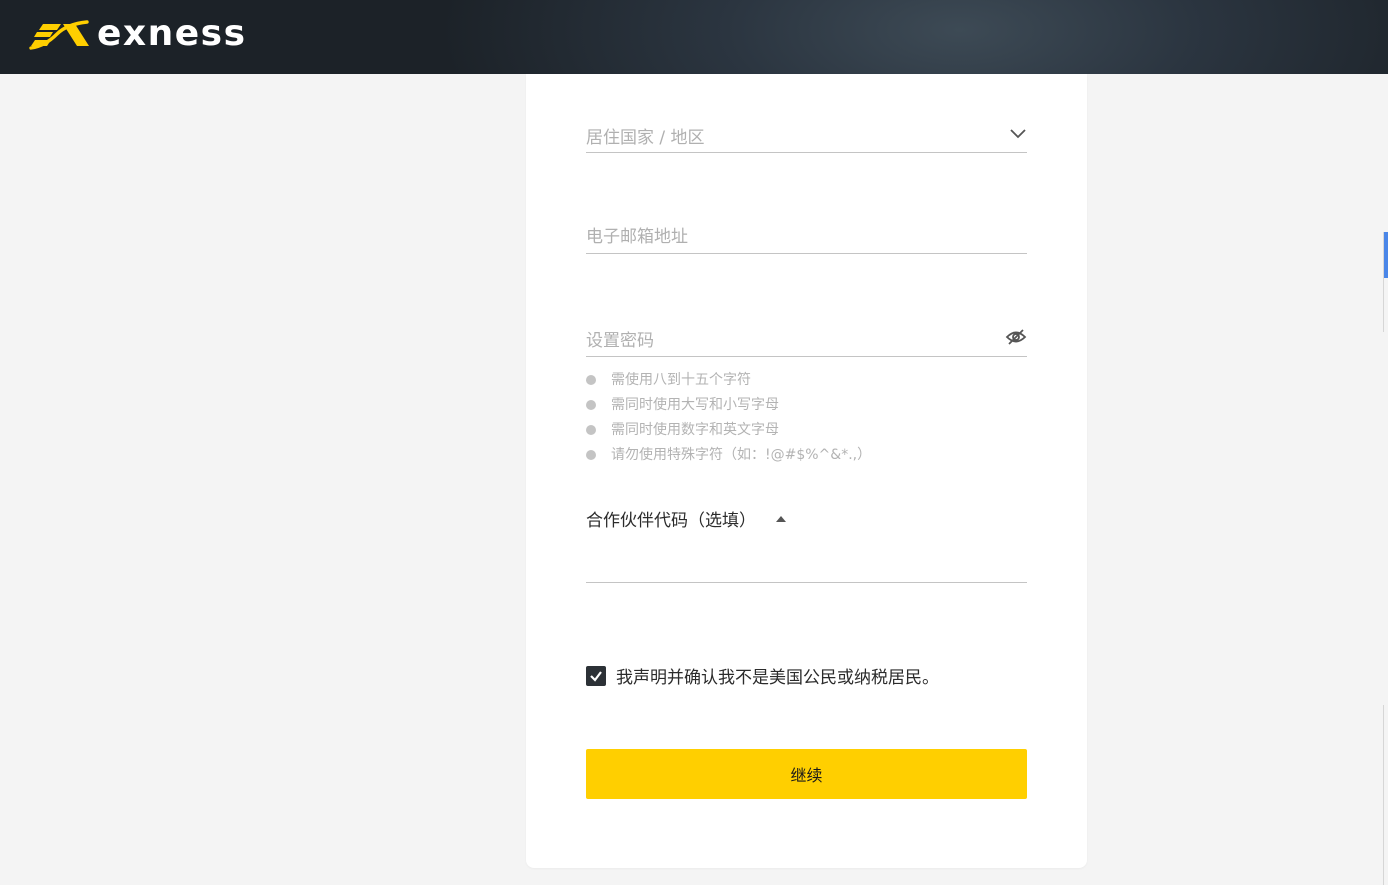 This screenshot has height=885, width=1388. Describe the element at coordinates (728, 382) in the screenshot. I see `password-rule: 需使用八到十五个字符` at that location.